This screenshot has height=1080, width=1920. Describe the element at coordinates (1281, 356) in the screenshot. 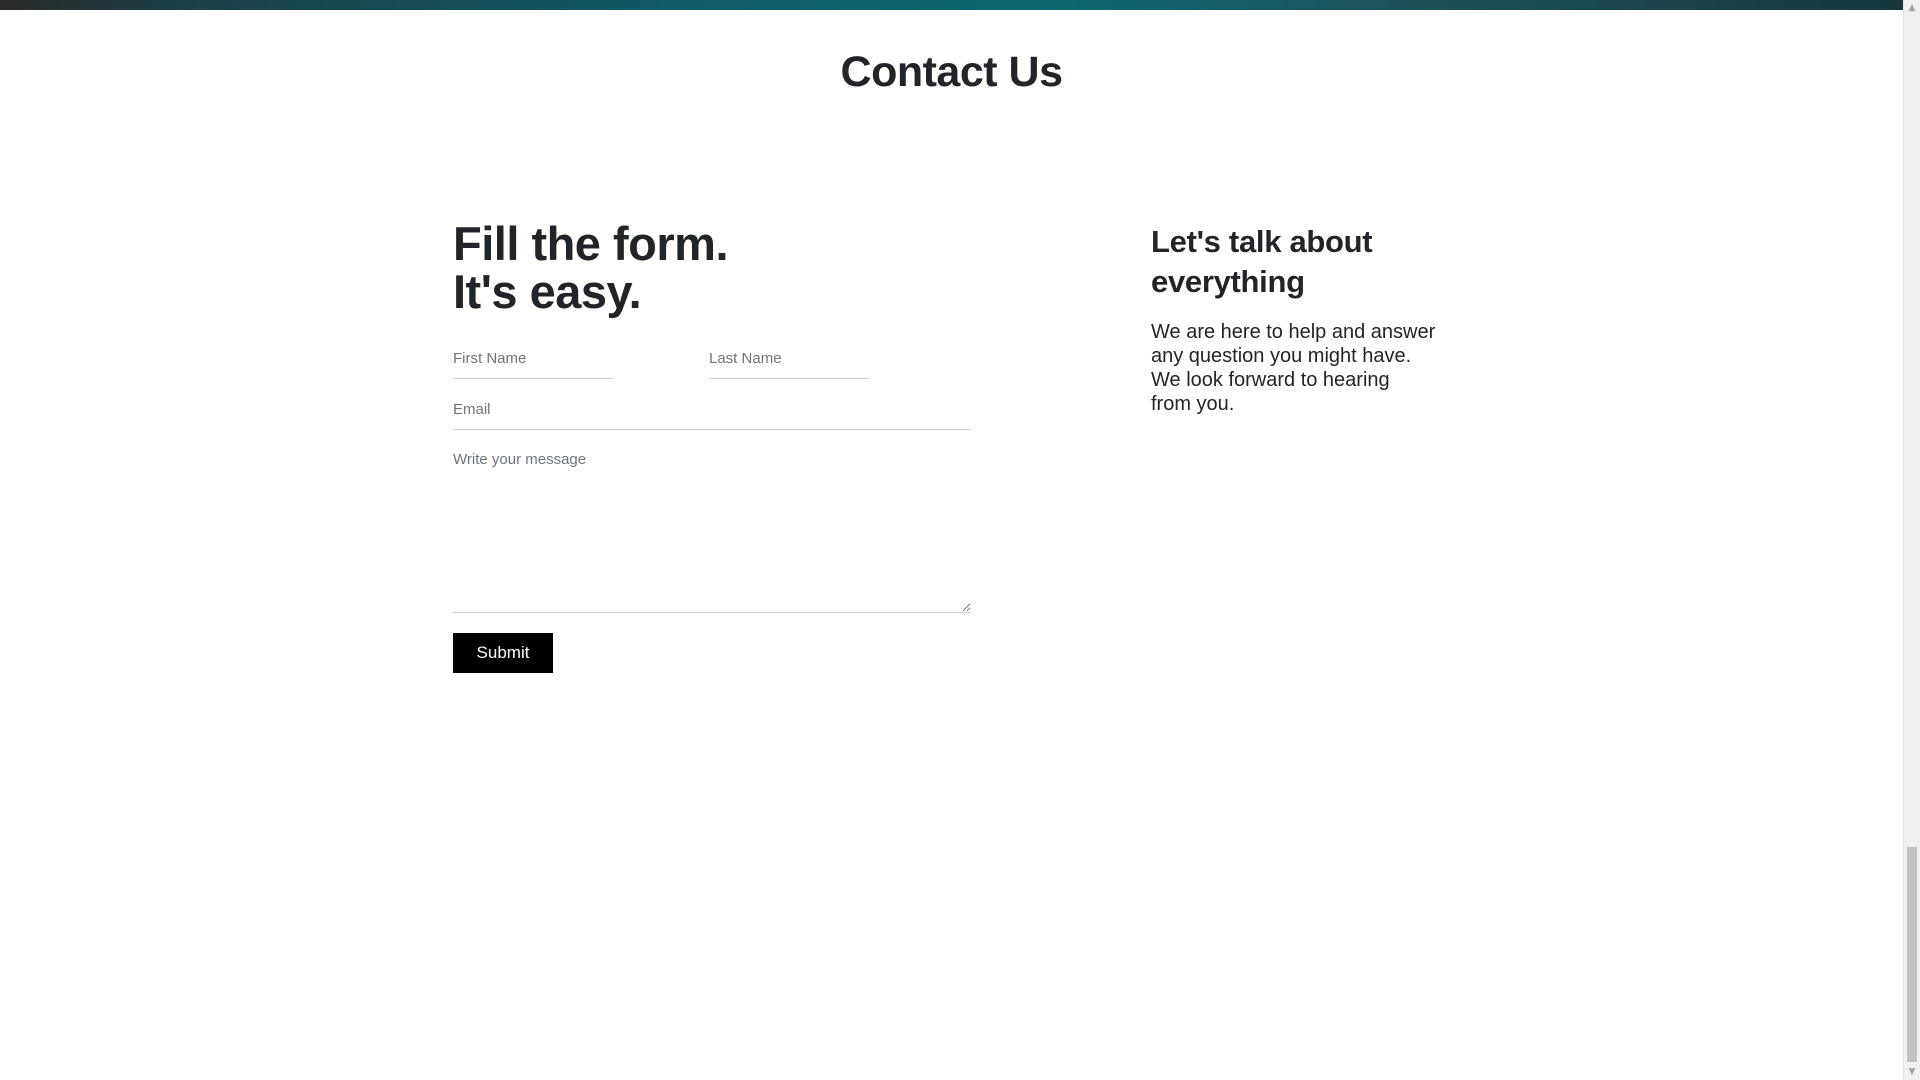

I see `info-body-line2: any question you might have.` at that location.